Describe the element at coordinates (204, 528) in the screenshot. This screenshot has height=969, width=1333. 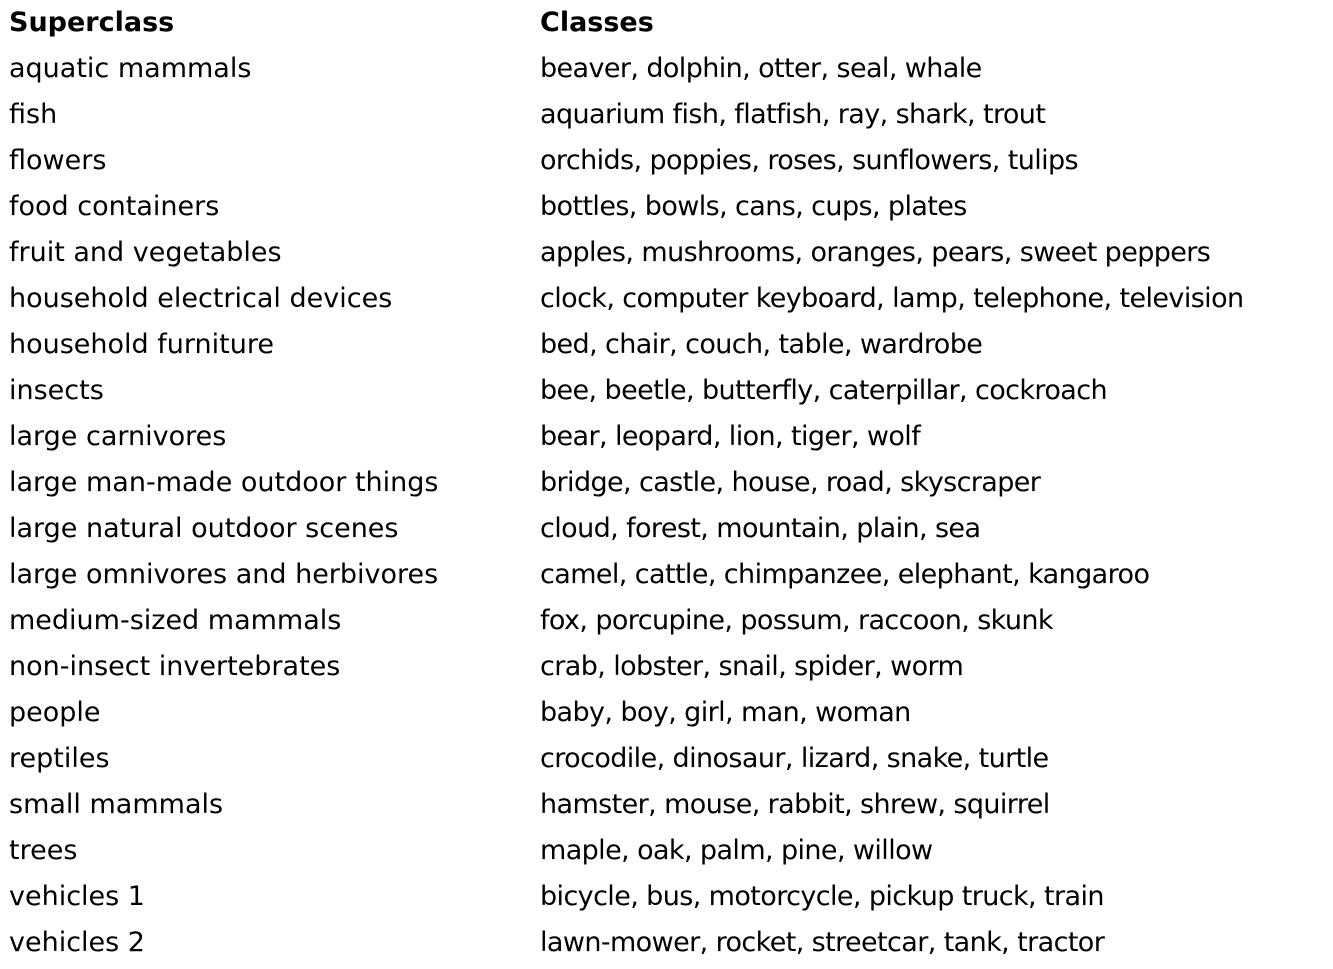
I see `superclass-cell: large natural outdoor scenes` at that location.